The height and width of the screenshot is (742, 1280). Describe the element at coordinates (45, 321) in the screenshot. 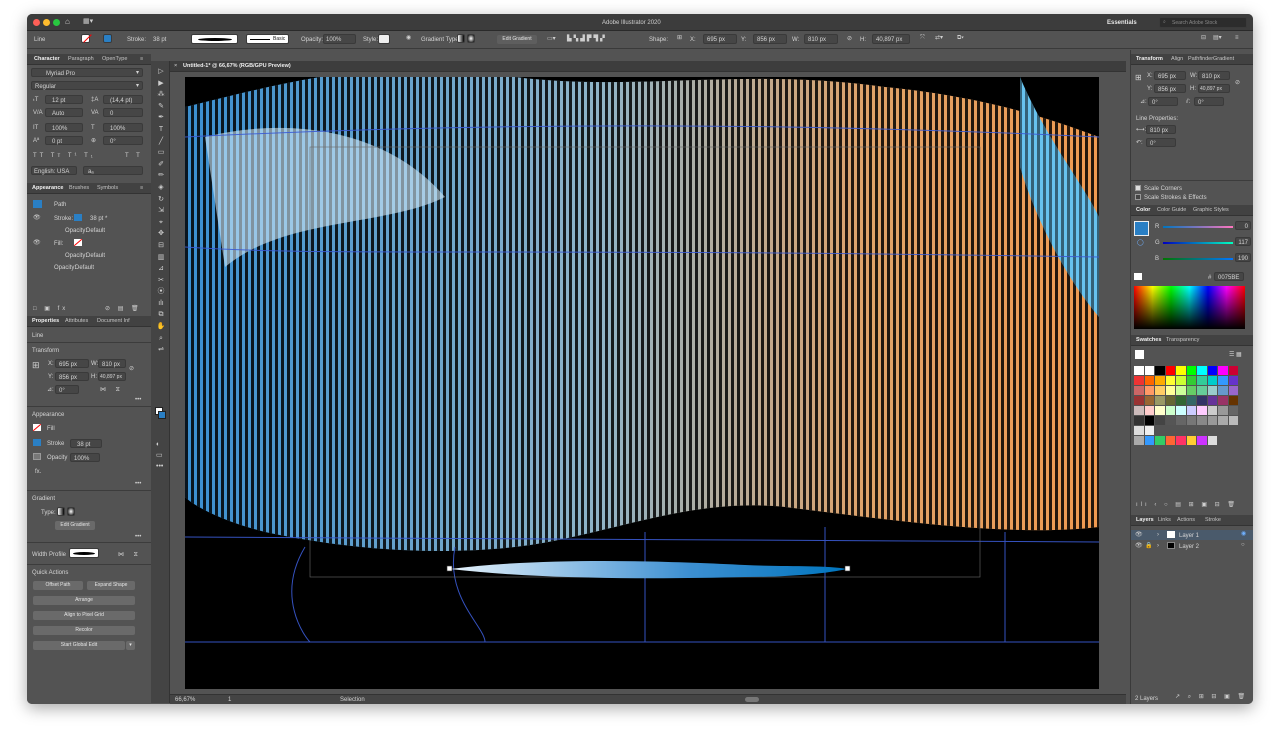

I see `tab-properties: Properties` at that location.